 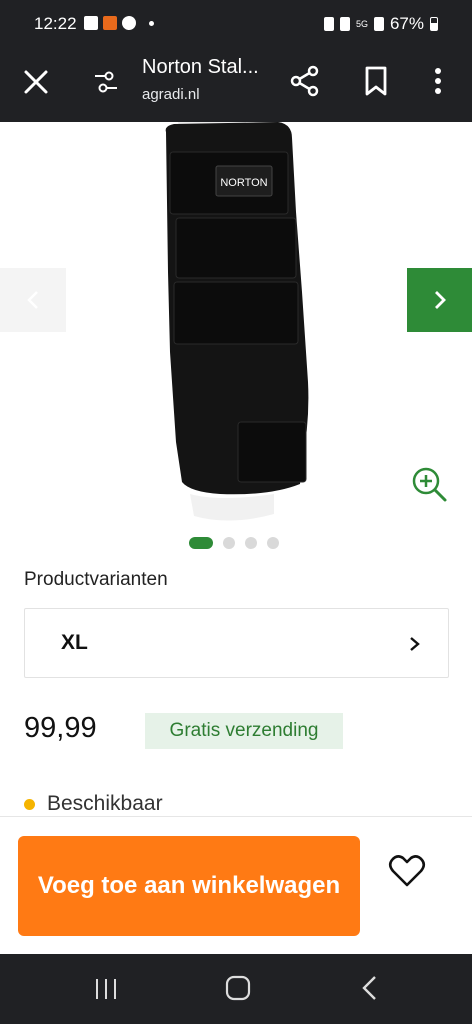 I want to click on app-notification-icon, so click(x=110, y=23).